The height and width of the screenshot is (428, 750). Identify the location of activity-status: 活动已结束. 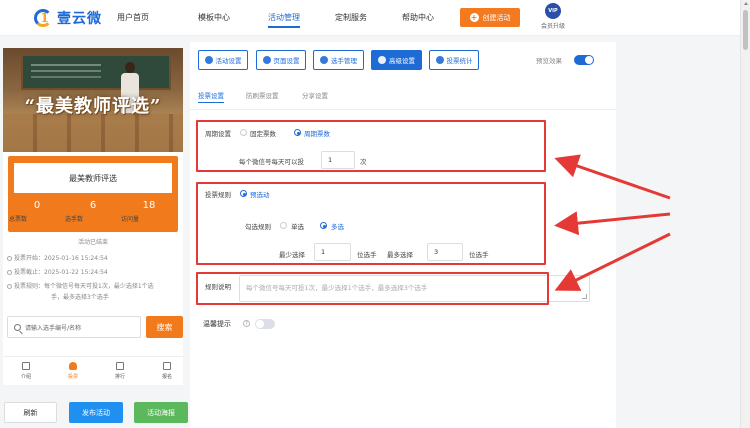
(92, 242).